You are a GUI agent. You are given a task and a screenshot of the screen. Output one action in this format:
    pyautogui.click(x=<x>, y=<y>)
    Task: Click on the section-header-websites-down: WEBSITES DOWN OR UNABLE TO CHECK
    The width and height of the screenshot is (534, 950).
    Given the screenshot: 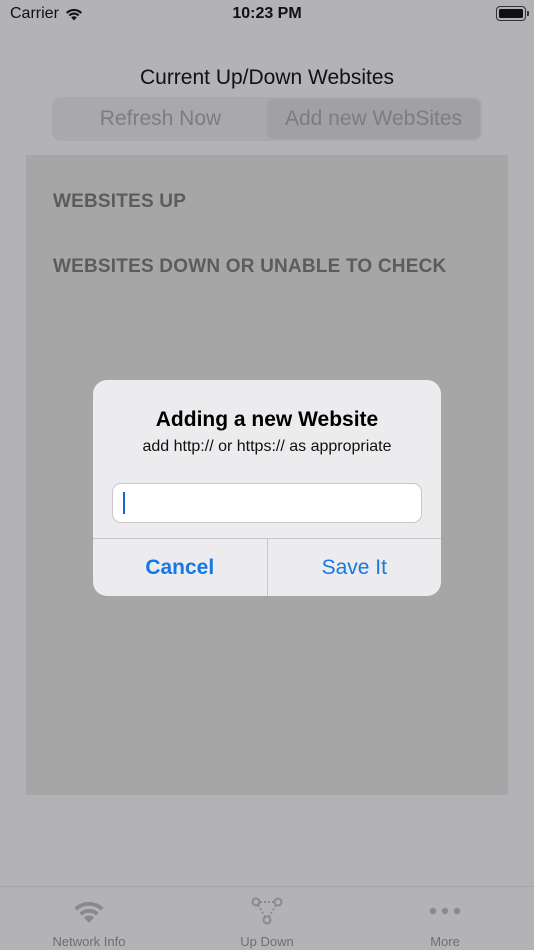 What is the action you would take?
    pyautogui.click(x=250, y=266)
    